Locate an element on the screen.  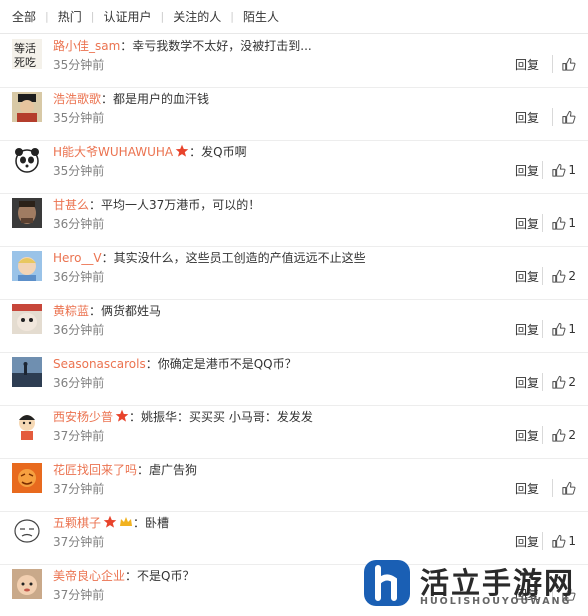
orange-avatar is located at coordinates (27, 478).